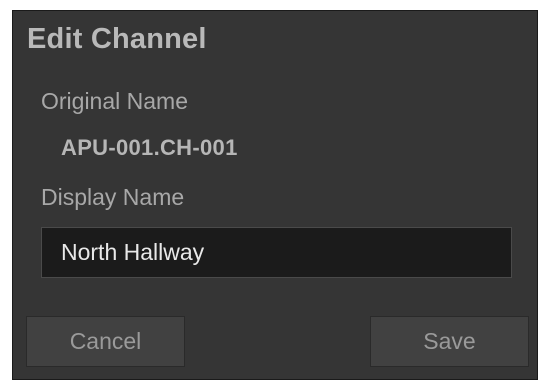 The height and width of the screenshot is (385, 540). Describe the element at coordinates (449, 341) in the screenshot. I see `save-button: Save` at that location.